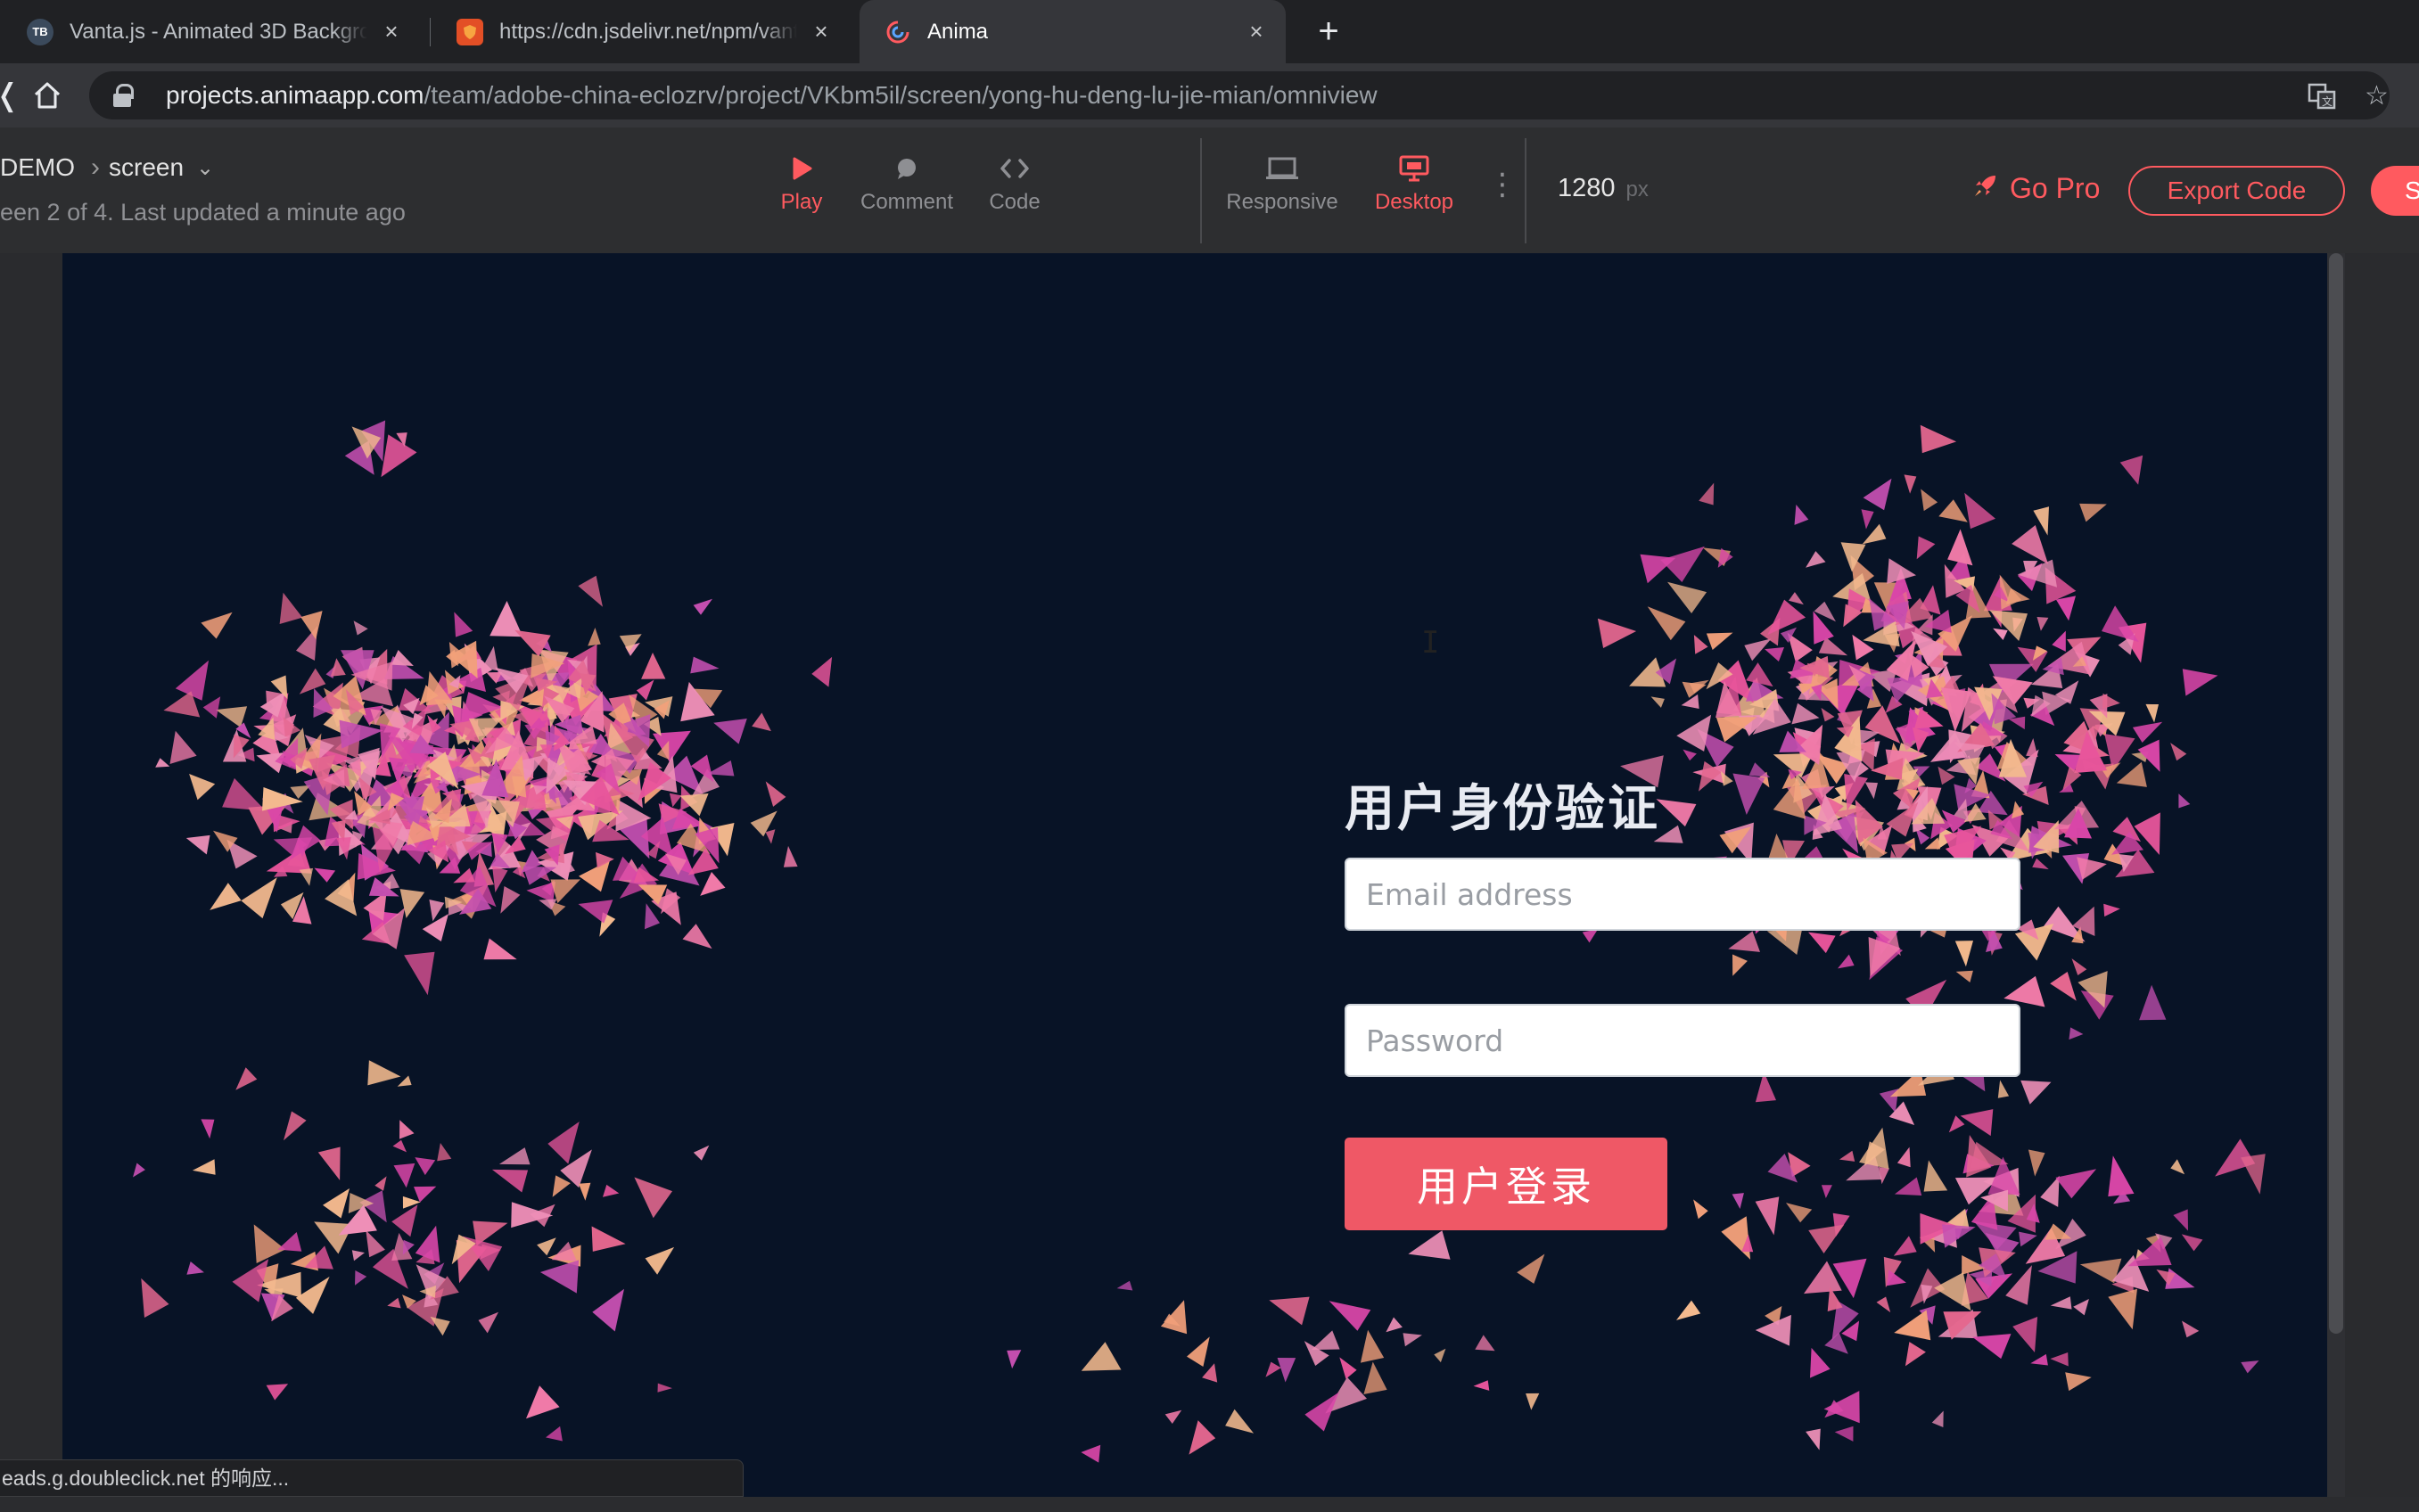 The height and width of the screenshot is (1512, 2419). Describe the element at coordinates (2322, 95) in the screenshot. I see `translate-icon: 文` at that location.